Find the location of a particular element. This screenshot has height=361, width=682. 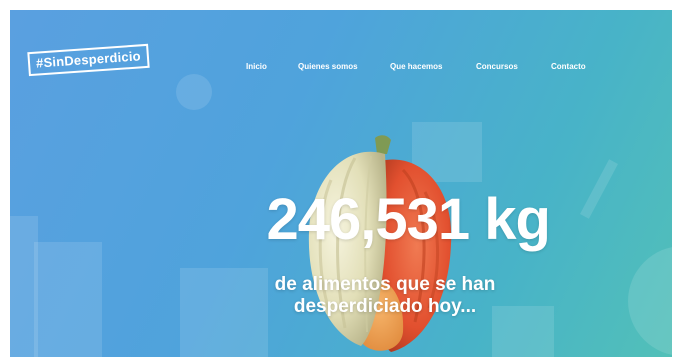

decor-circle-top is located at coordinates (194, 92).